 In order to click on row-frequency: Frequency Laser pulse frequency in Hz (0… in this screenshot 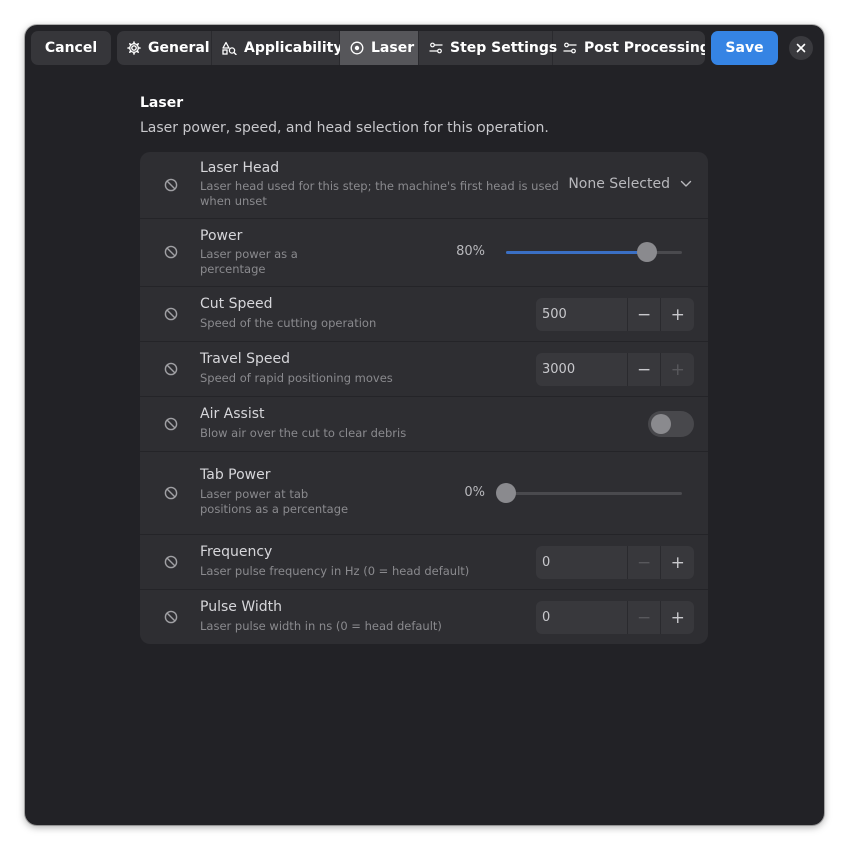, I will do `click(424, 562)`.